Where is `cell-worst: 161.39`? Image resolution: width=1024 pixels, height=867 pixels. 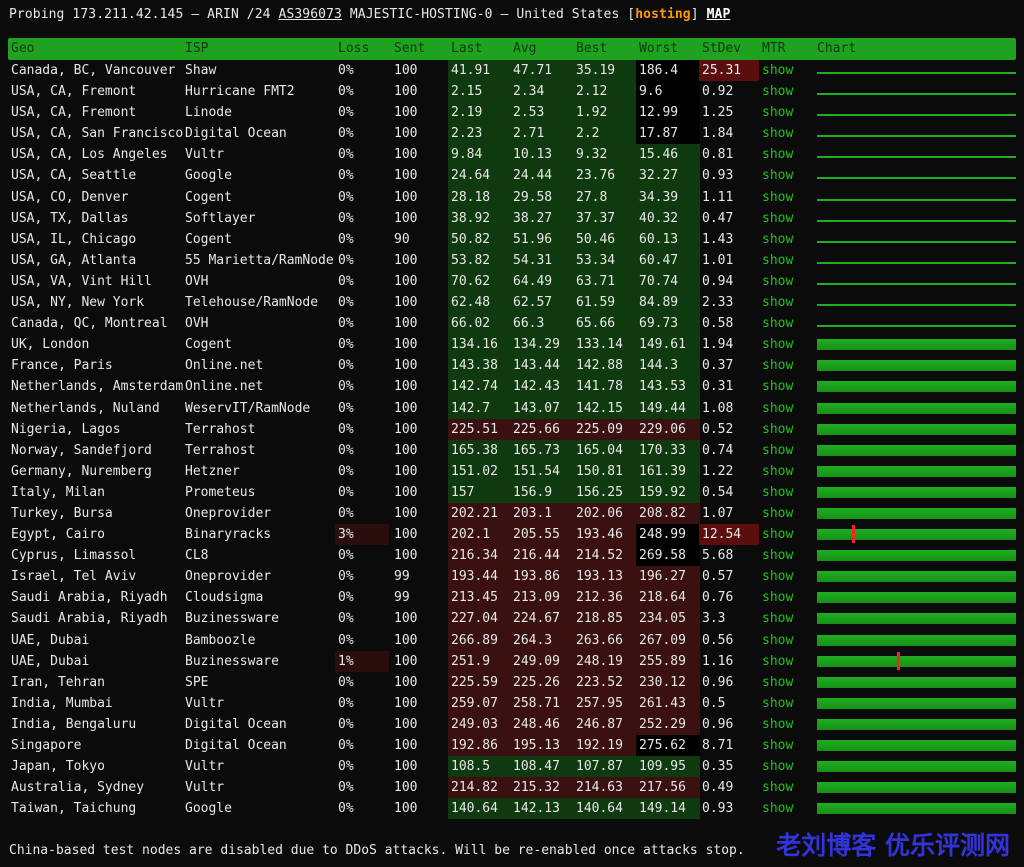 cell-worst: 161.39 is located at coordinates (662, 471).